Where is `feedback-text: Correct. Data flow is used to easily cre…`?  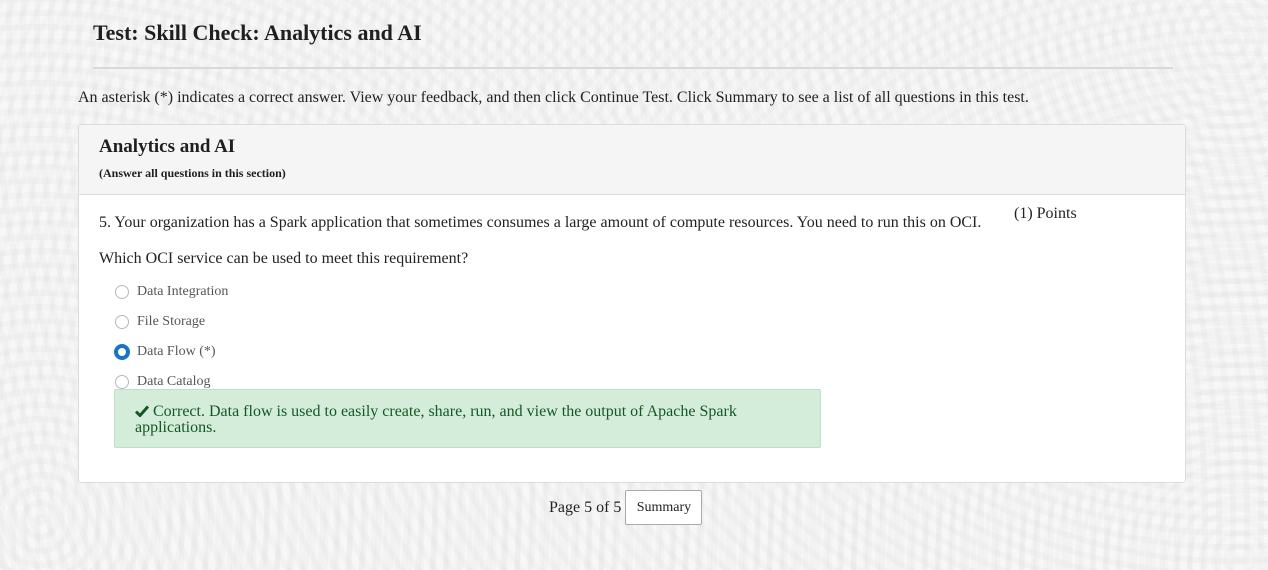
feedback-text: Correct. Data flow is used to easily cre… is located at coordinates (436, 419).